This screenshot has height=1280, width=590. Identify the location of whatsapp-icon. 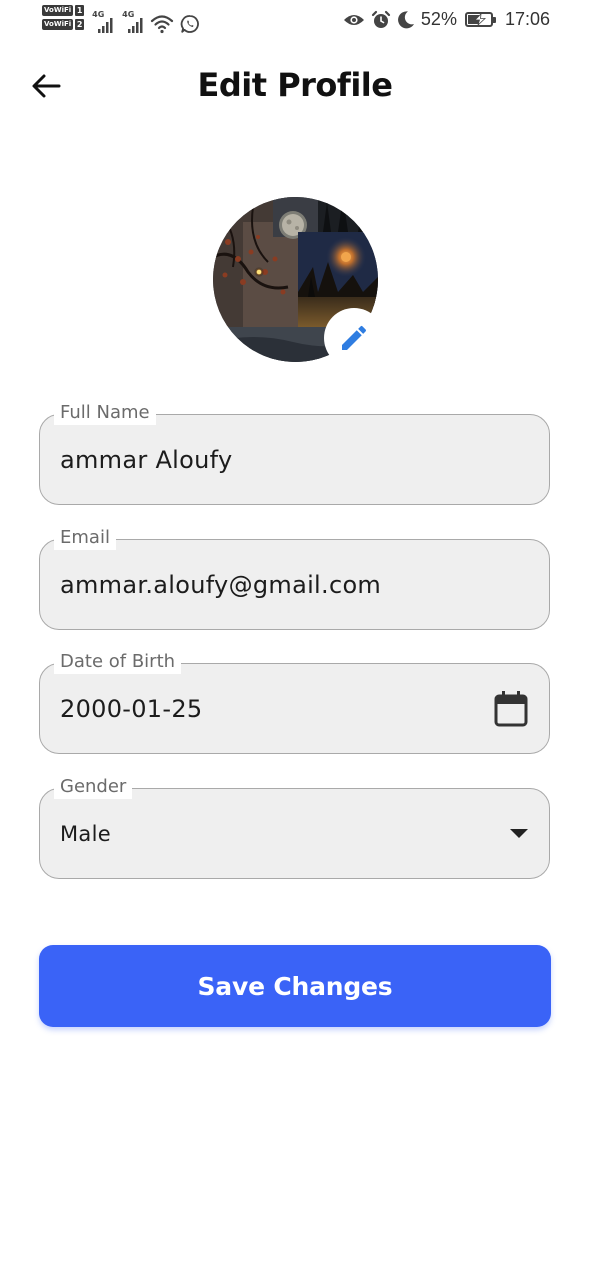
(190, 24).